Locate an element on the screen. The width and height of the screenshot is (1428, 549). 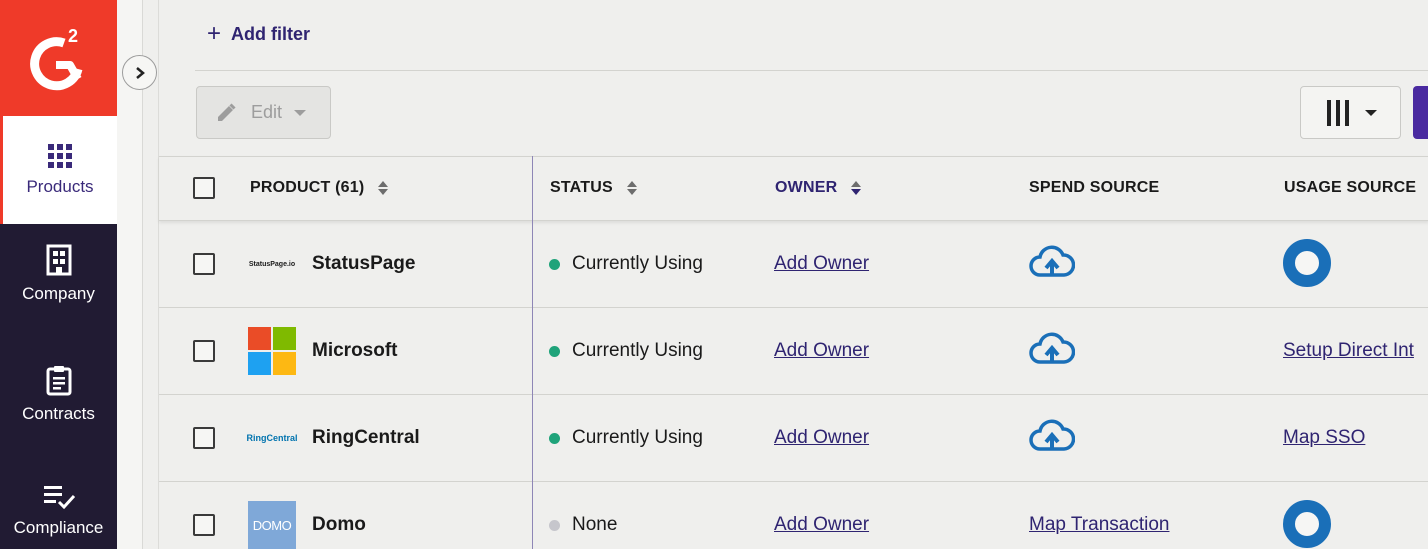
sidebar: 2 Products Company Contracts Compliance is located at coordinates (58, 274).